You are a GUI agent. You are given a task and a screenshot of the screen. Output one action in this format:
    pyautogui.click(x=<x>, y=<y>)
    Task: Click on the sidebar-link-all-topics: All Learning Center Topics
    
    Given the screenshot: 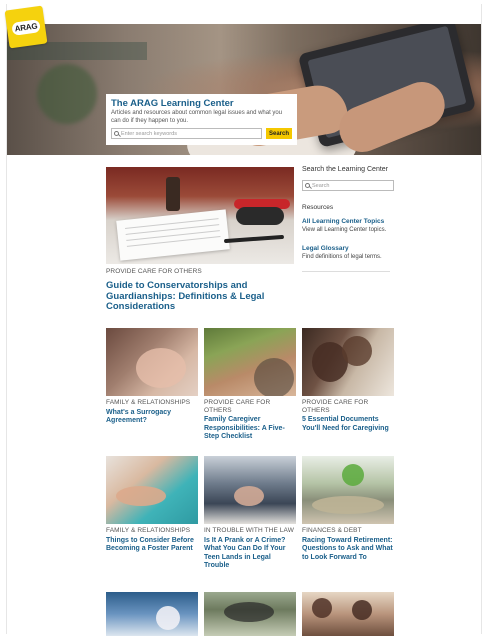 What is the action you would take?
    pyautogui.click(x=348, y=222)
    